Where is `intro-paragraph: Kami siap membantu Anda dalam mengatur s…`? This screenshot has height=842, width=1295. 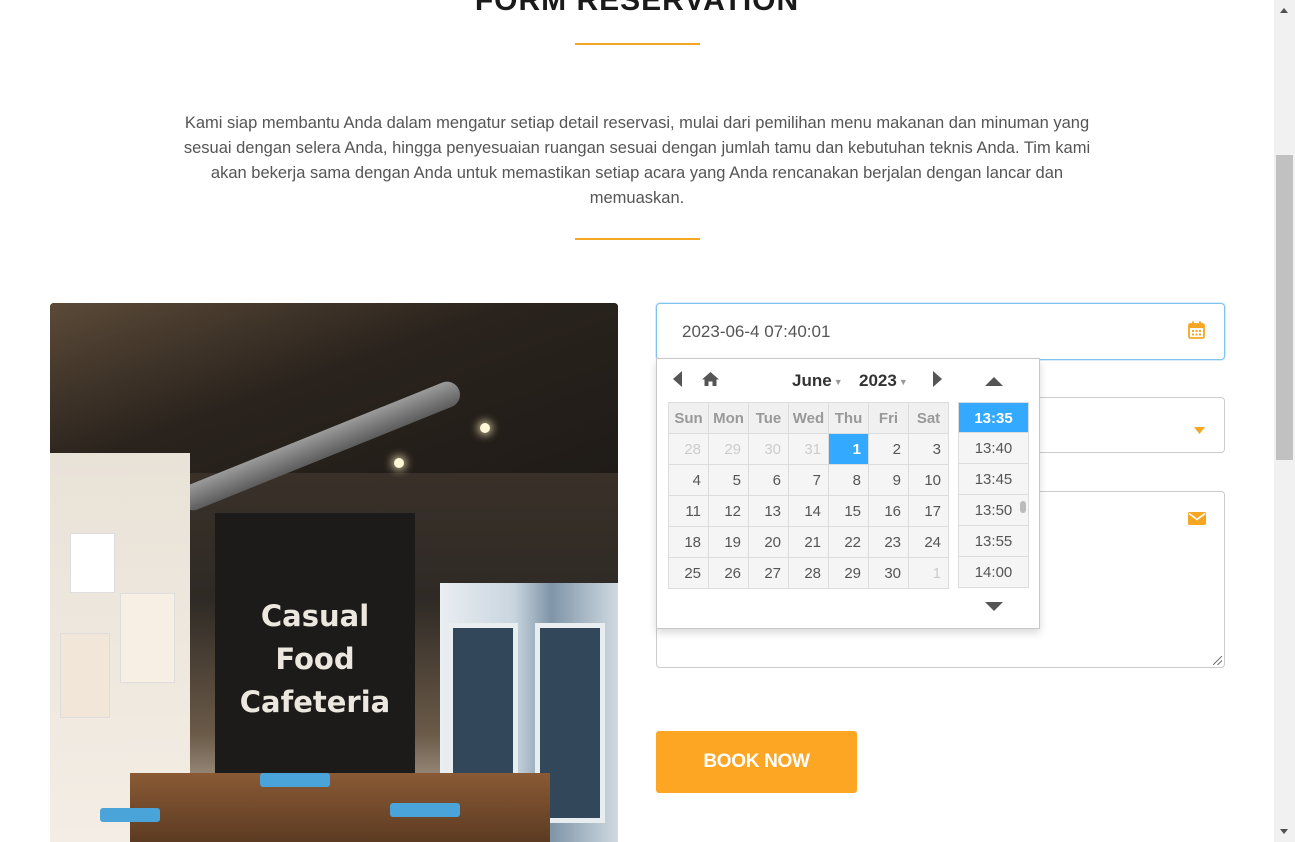
intro-paragraph: Kami siap membantu Anda dalam mengatur s… is located at coordinates (637, 160).